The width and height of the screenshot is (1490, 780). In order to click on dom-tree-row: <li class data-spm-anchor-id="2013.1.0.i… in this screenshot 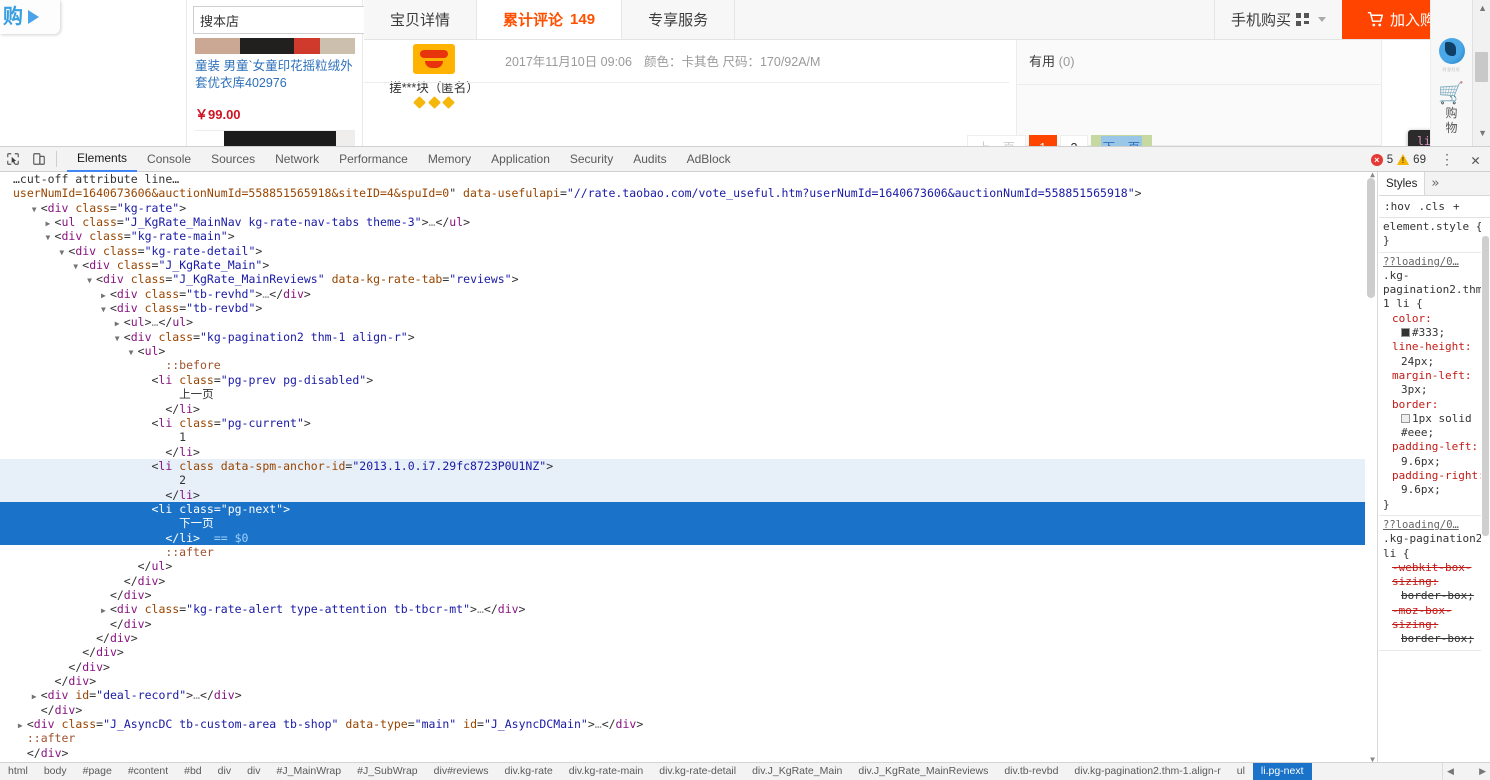, I will do `click(688, 466)`.